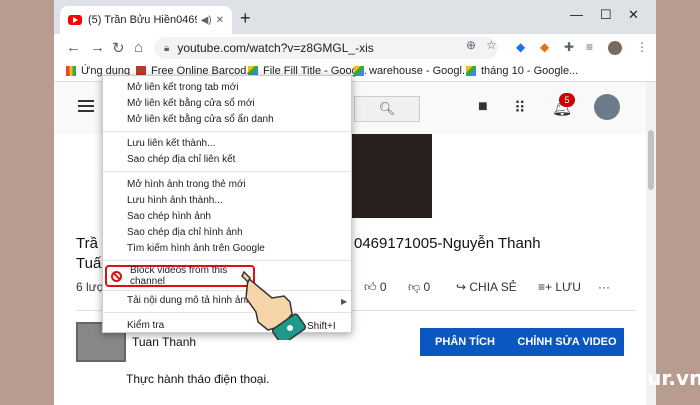 This screenshot has height=405, width=700. Describe the element at coordinates (191, 103) in the screenshot. I see `menu-item-open-new-window: Mở liên kết bằng cửa sổ mới` at that location.